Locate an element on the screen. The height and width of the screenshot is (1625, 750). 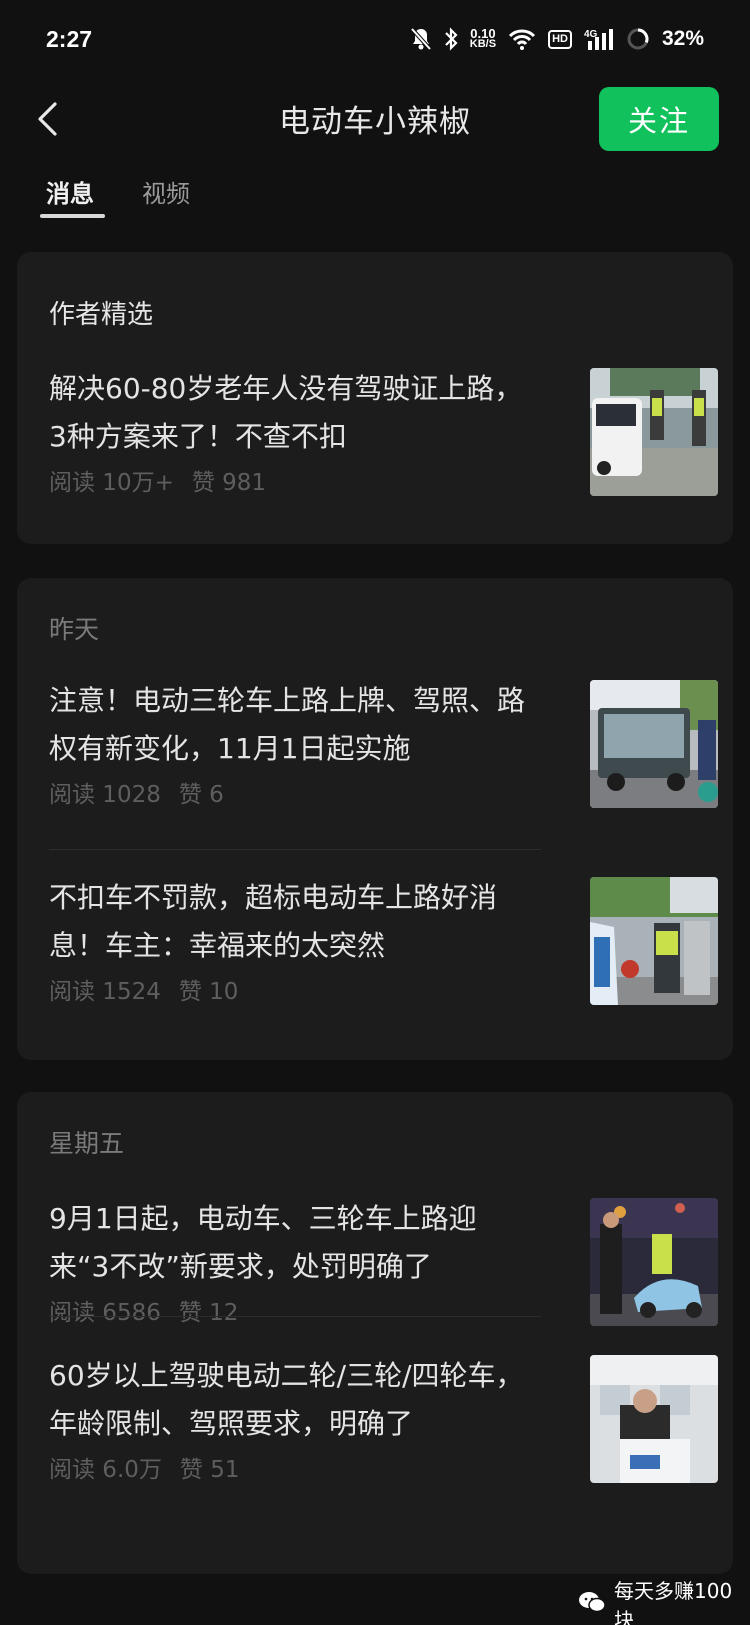
article-meta: 阅读 6586 赞 12 is located at coordinates (143, 1310).